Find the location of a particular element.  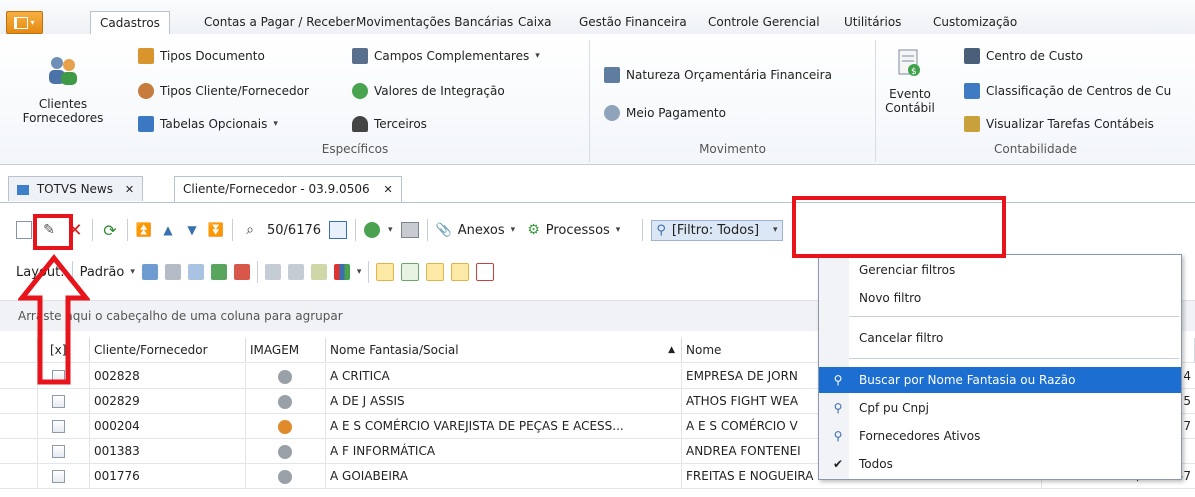

visualizar-tarefas-item: Visualizar Tarefas Contábeis is located at coordinates (1059, 124).